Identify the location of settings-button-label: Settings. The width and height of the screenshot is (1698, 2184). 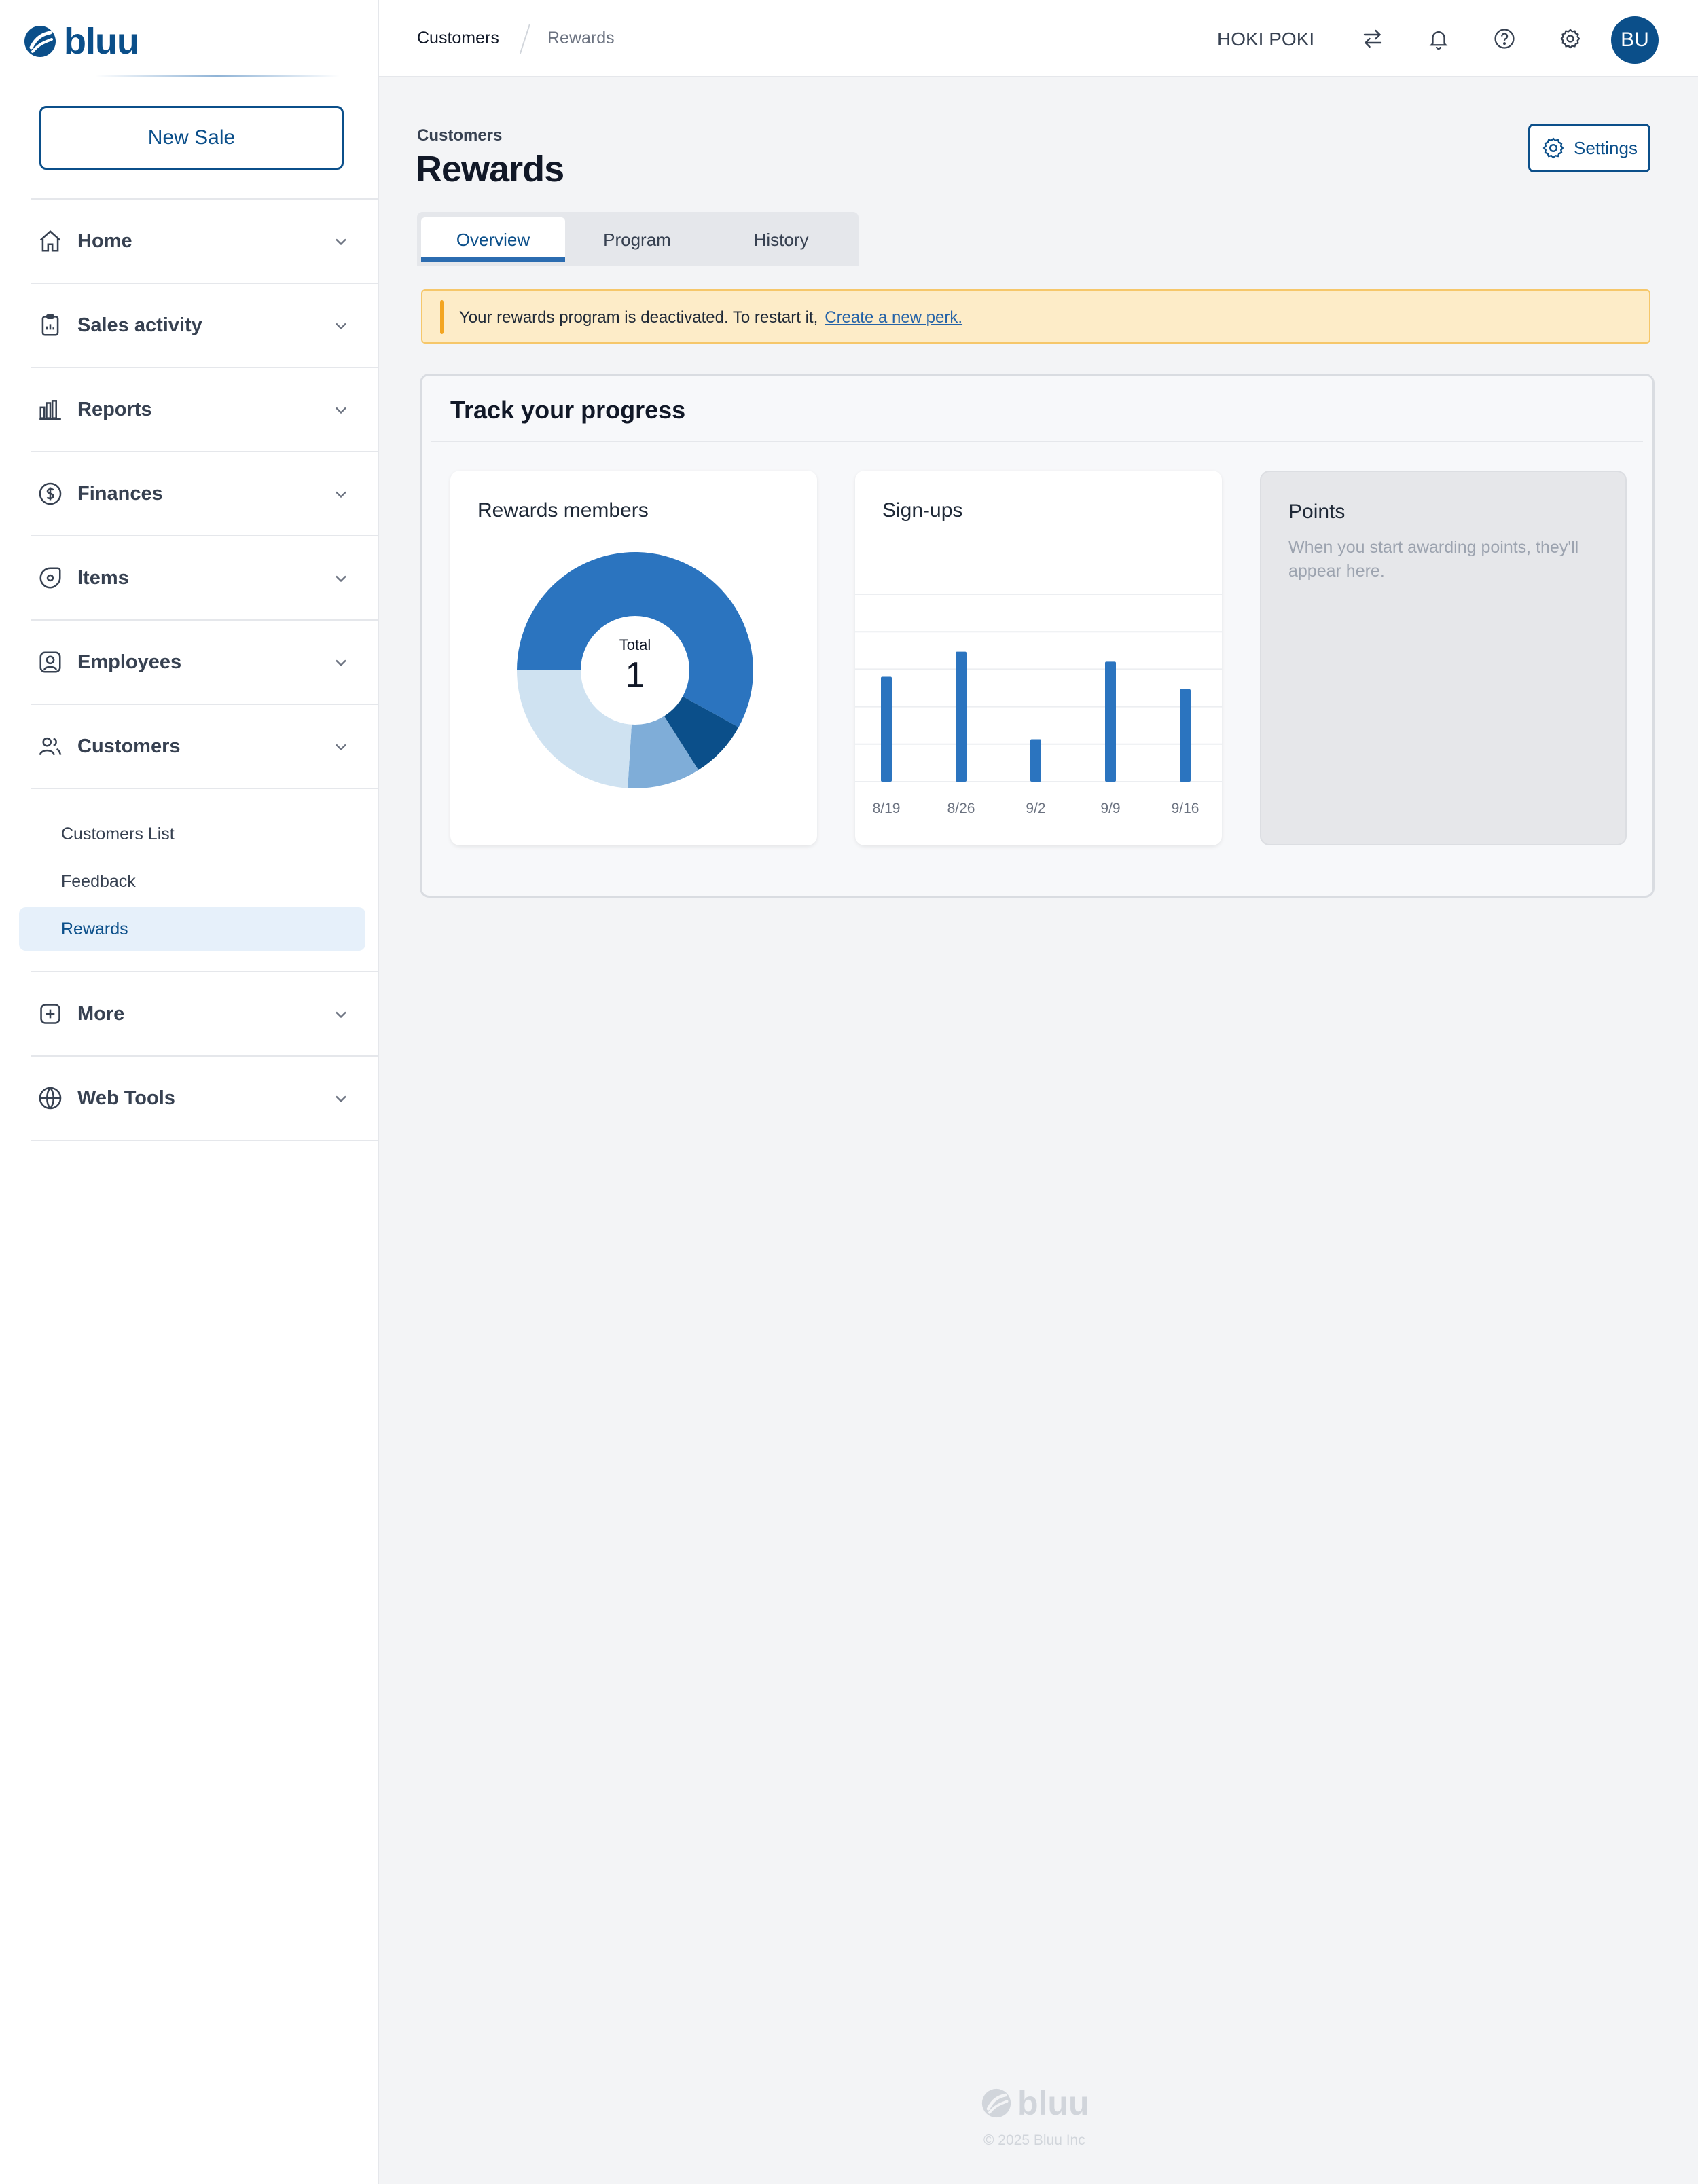
(1606, 147).